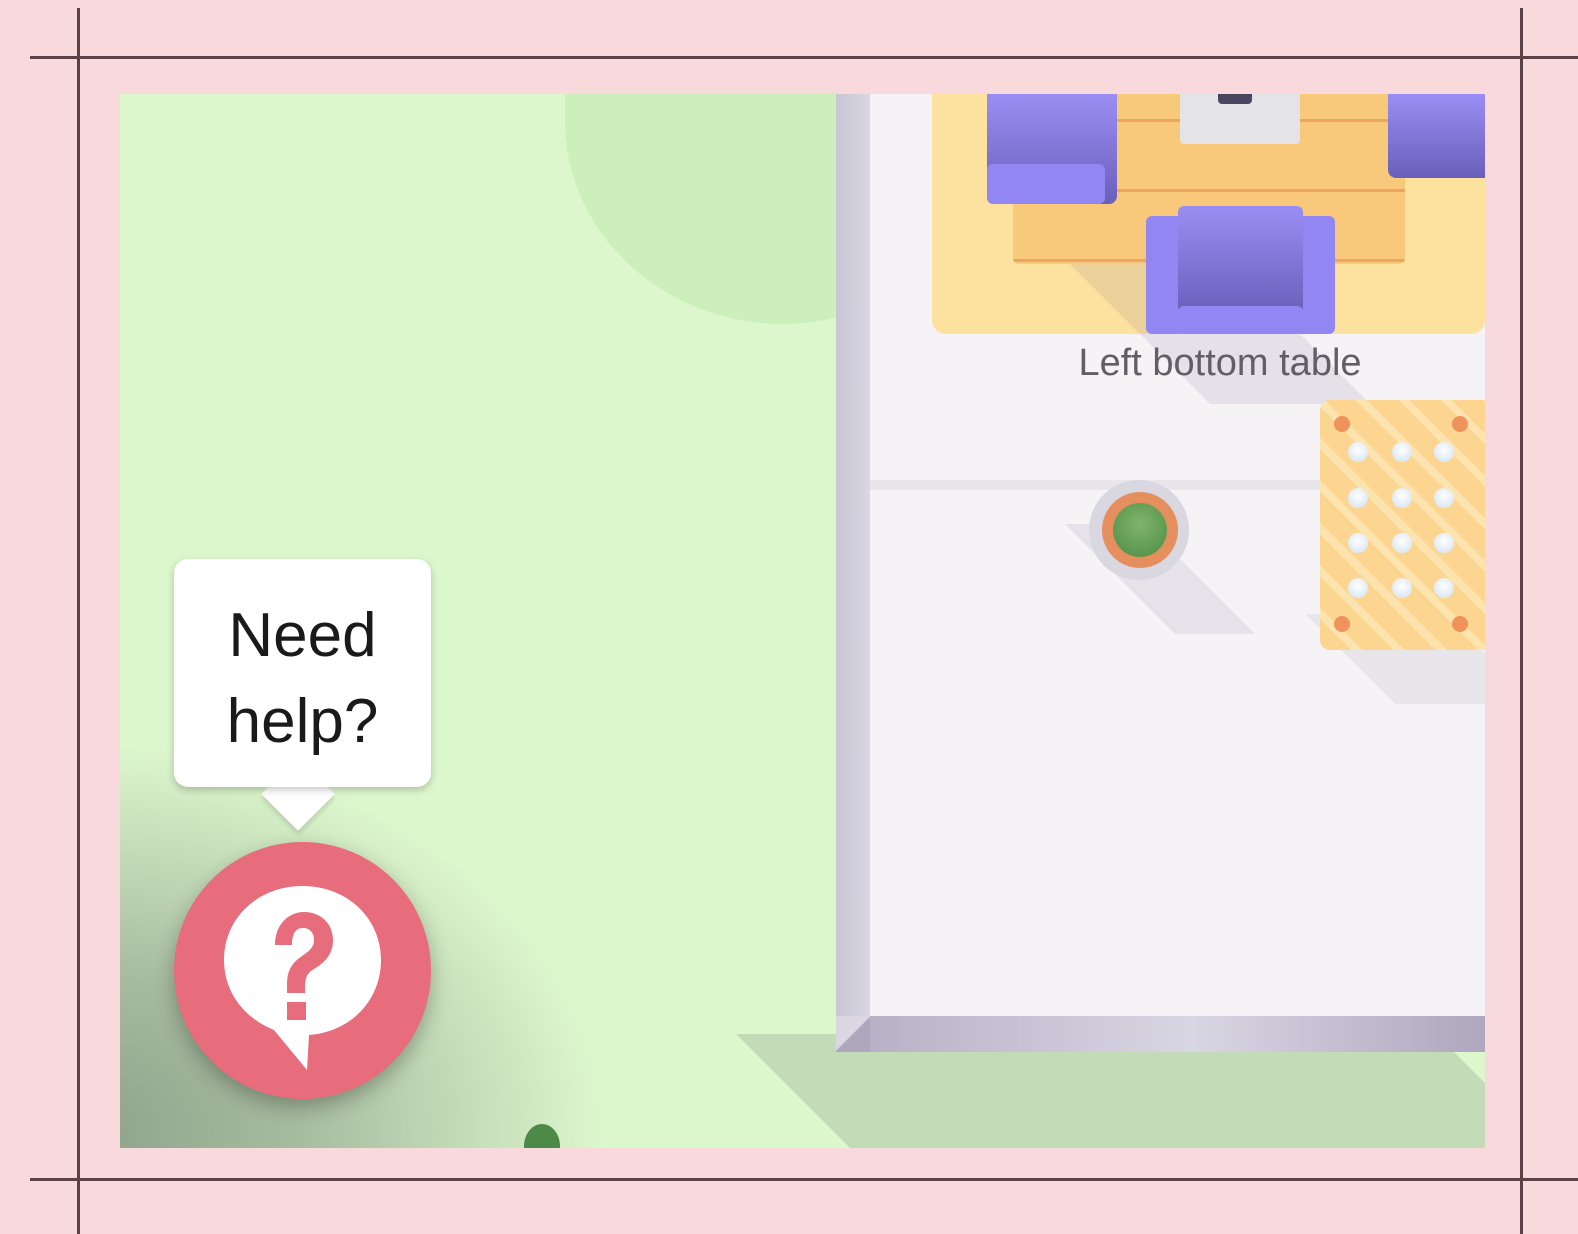 Image resolution: width=1578 pixels, height=1234 pixels. Describe the element at coordinates (302, 978) in the screenshot. I see `help-chat-icon` at that location.